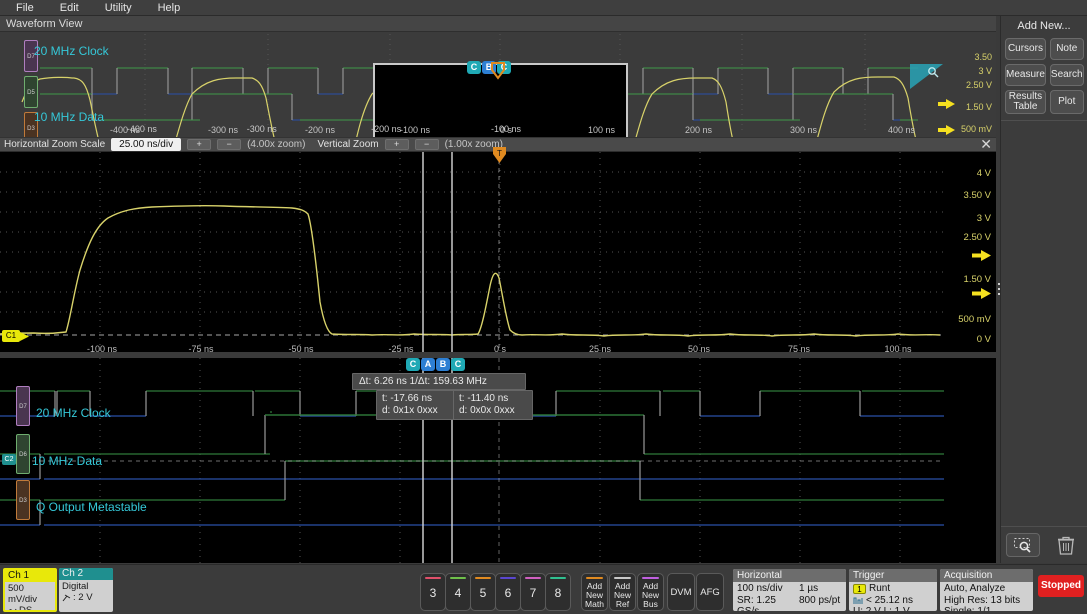  Describe the element at coordinates (1025, 49) in the screenshot. I see `add-cursors-button: Cursors` at that location.